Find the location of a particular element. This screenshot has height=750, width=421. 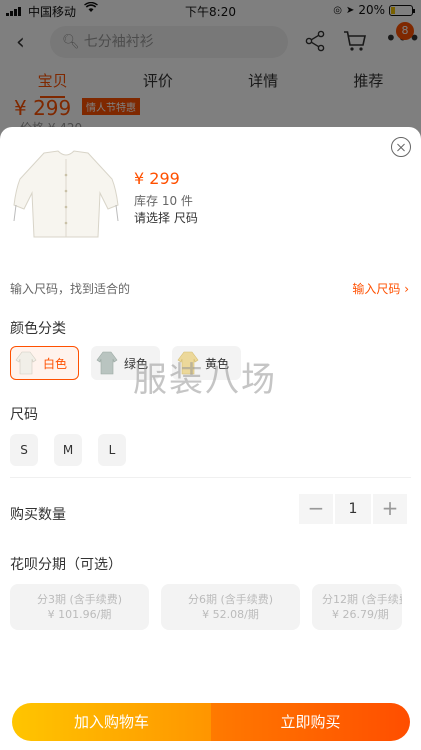

watermark-text: 服装八场 is located at coordinates (205, 380).